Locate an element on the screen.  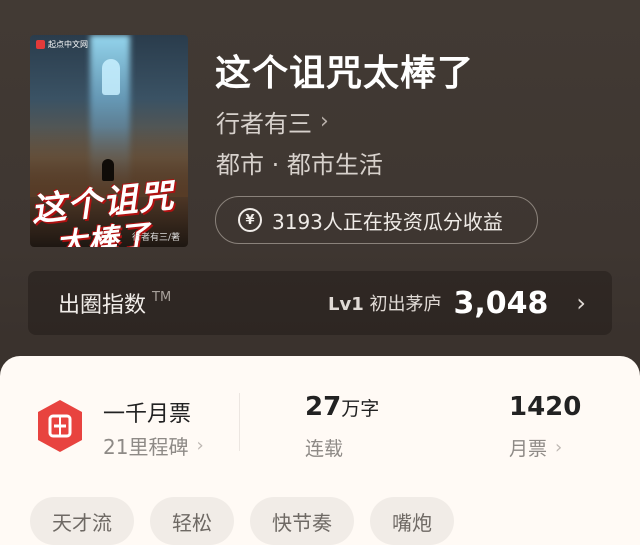
invest-text: 3193人正在投资瓜分收益 is located at coordinates (387, 221).